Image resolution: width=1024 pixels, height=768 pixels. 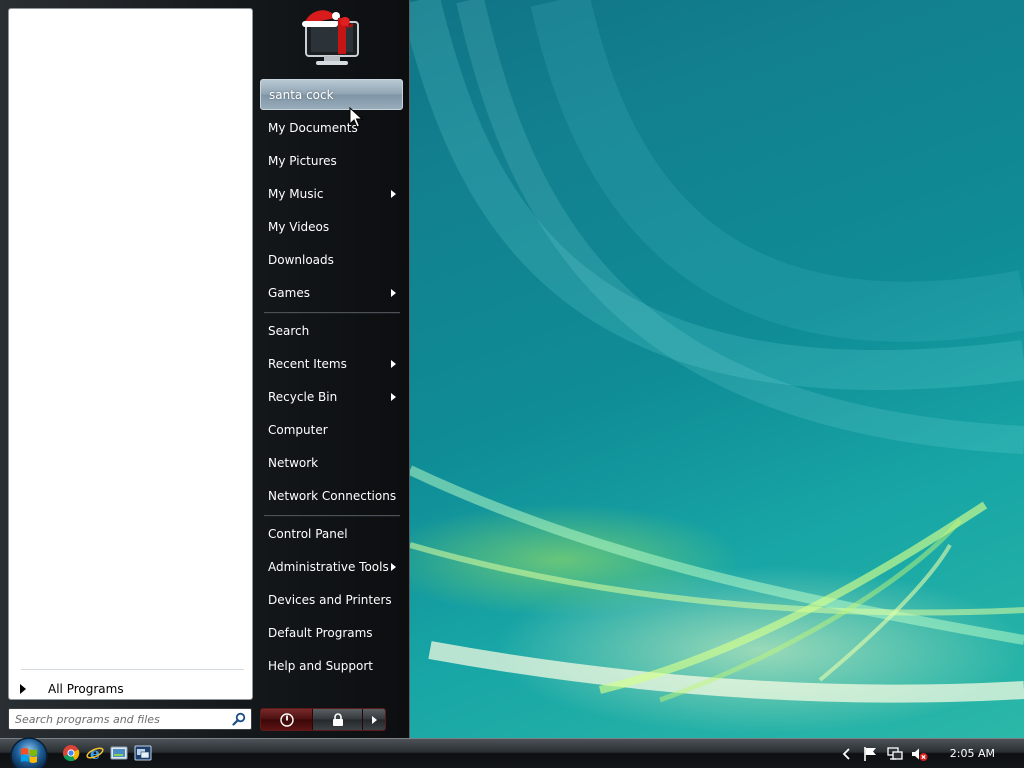 I want to click on power-icon, so click(x=286, y=719).